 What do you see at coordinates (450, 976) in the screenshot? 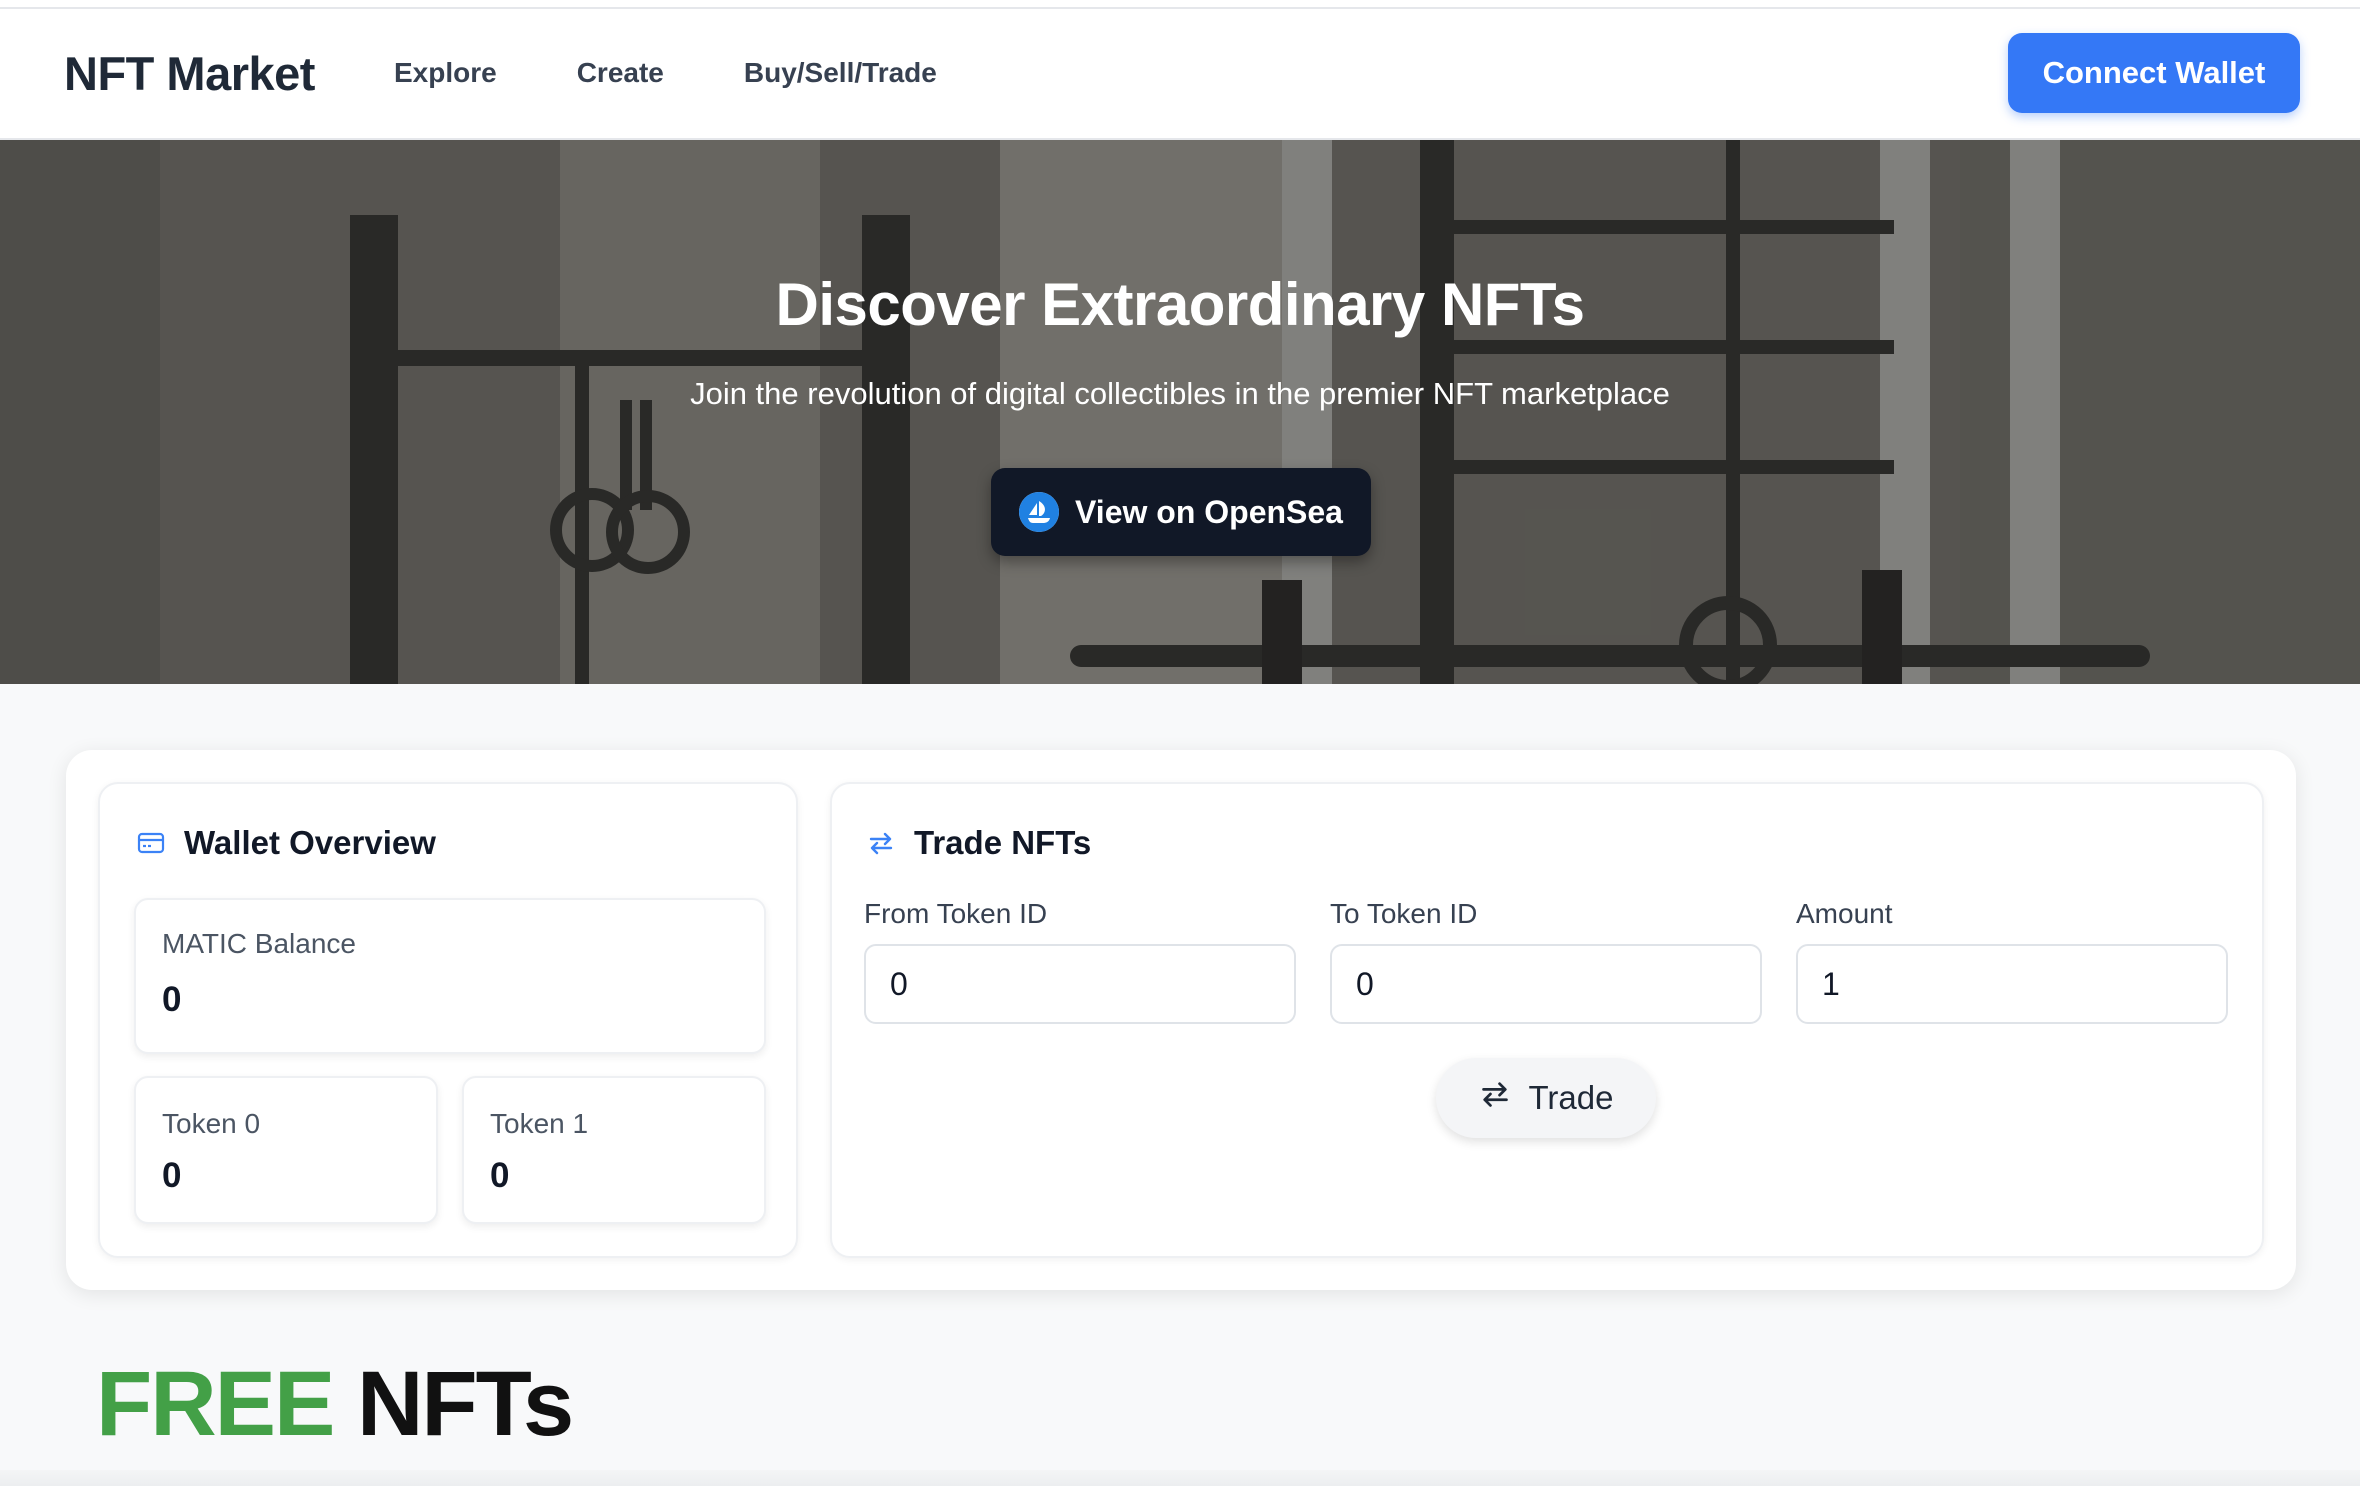
I see `matic-balance-card: MATIC Balance 0` at bounding box center [450, 976].